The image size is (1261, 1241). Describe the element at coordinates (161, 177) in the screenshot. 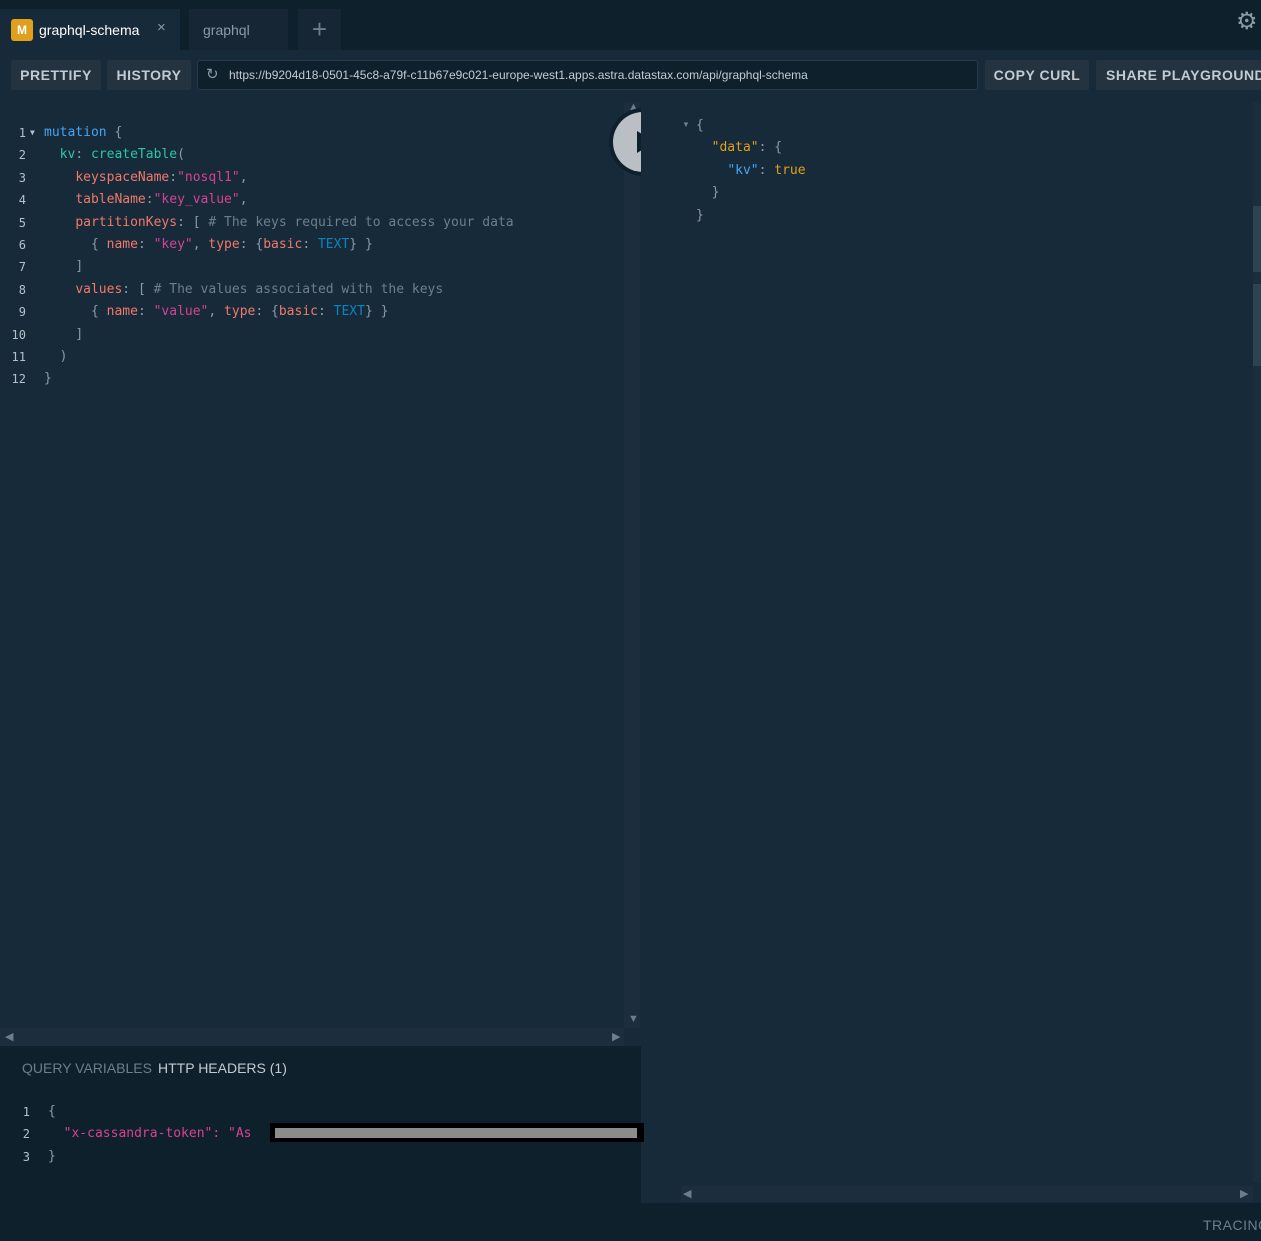

I see `code-line-3: keyspaceName:"nosql1",` at that location.